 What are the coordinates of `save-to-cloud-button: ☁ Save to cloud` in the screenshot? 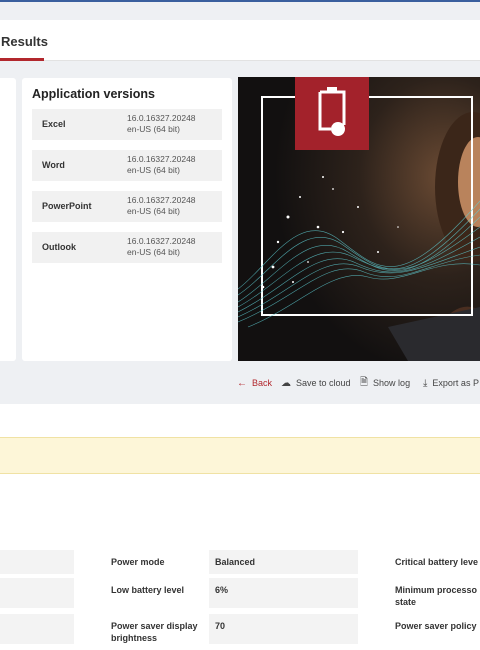 It's located at (316, 383).